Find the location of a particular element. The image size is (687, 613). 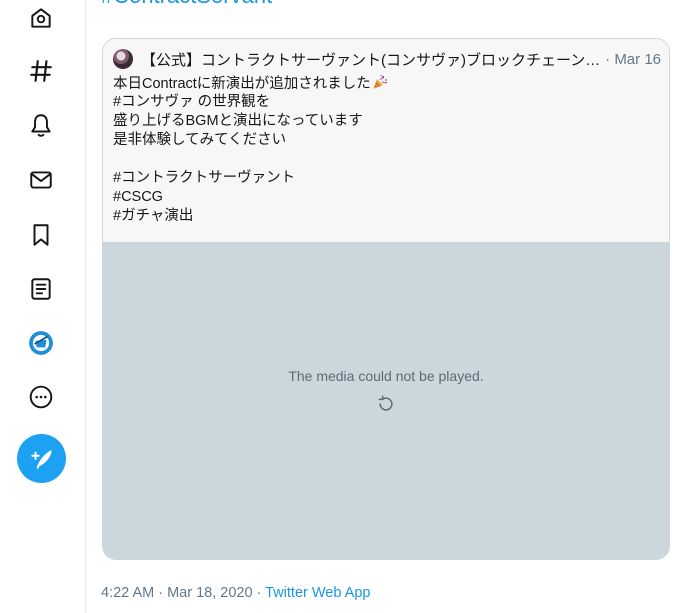

tweet-source-link: Twitter Web App is located at coordinates (317, 593).